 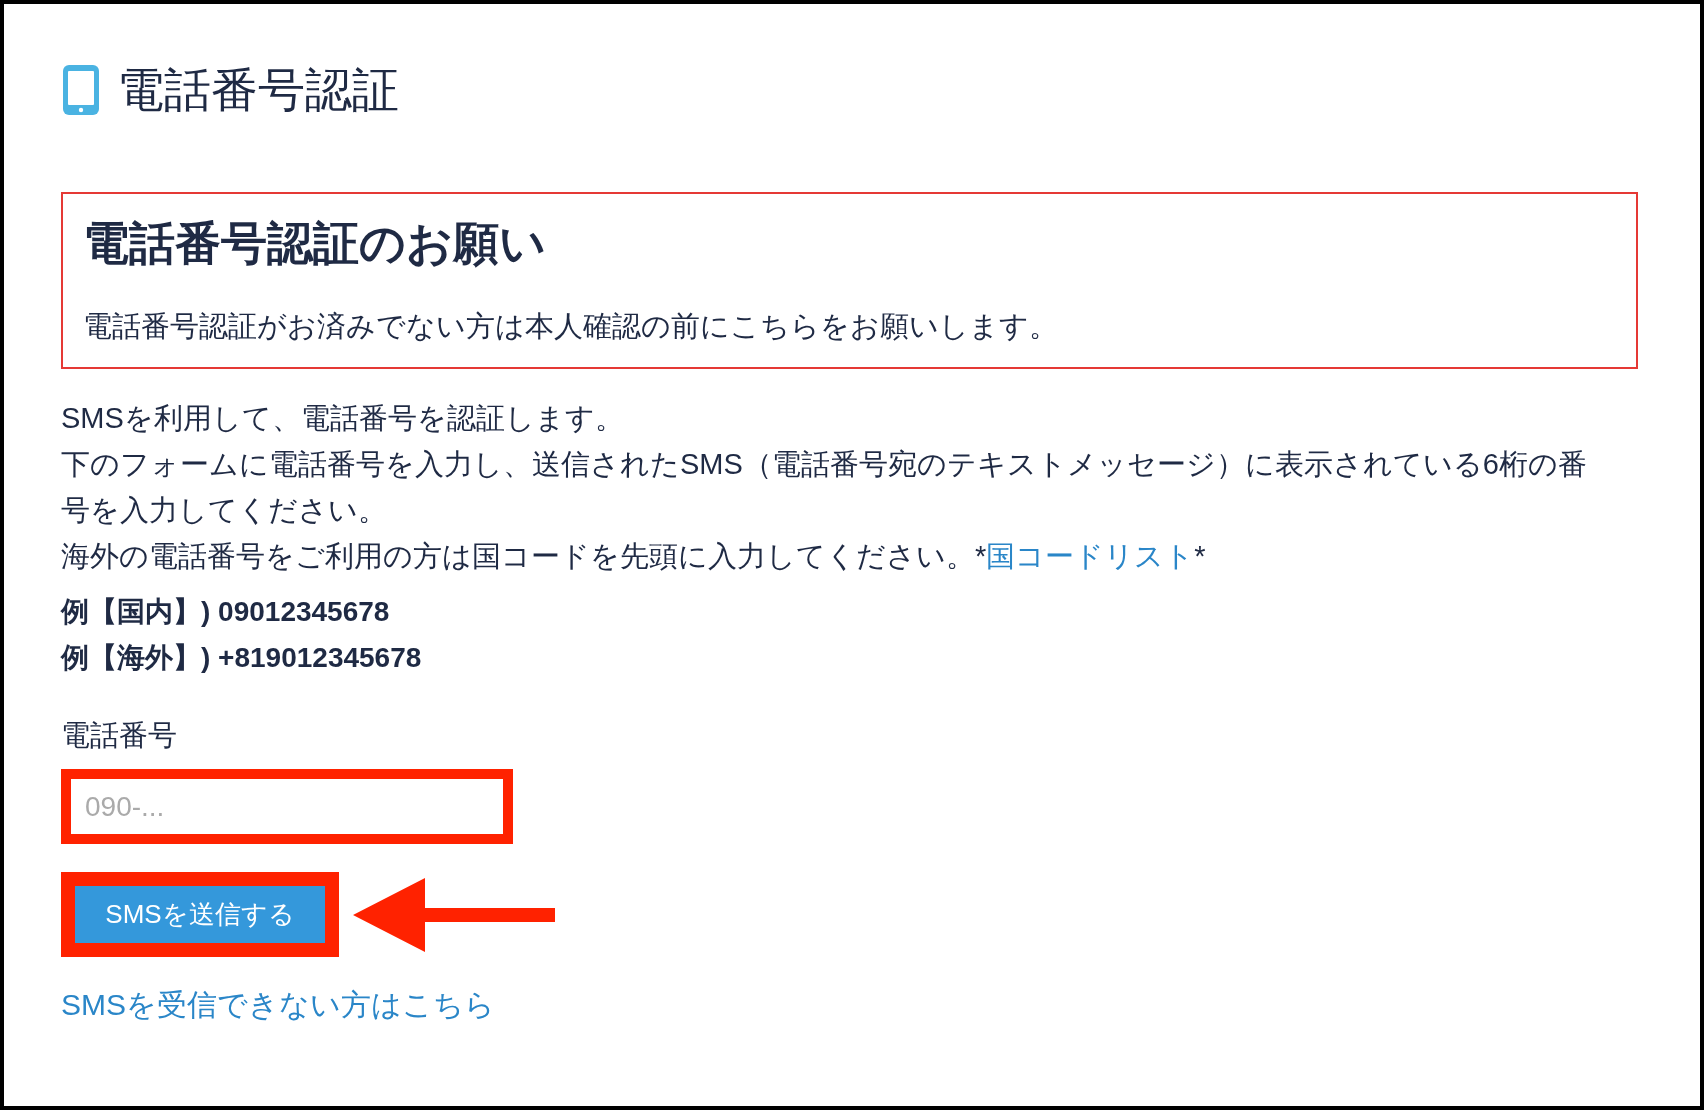 What do you see at coordinates (119, 736) in the screenshot?
I see `field-label: 電話番号` at bounding box center [119, 736].